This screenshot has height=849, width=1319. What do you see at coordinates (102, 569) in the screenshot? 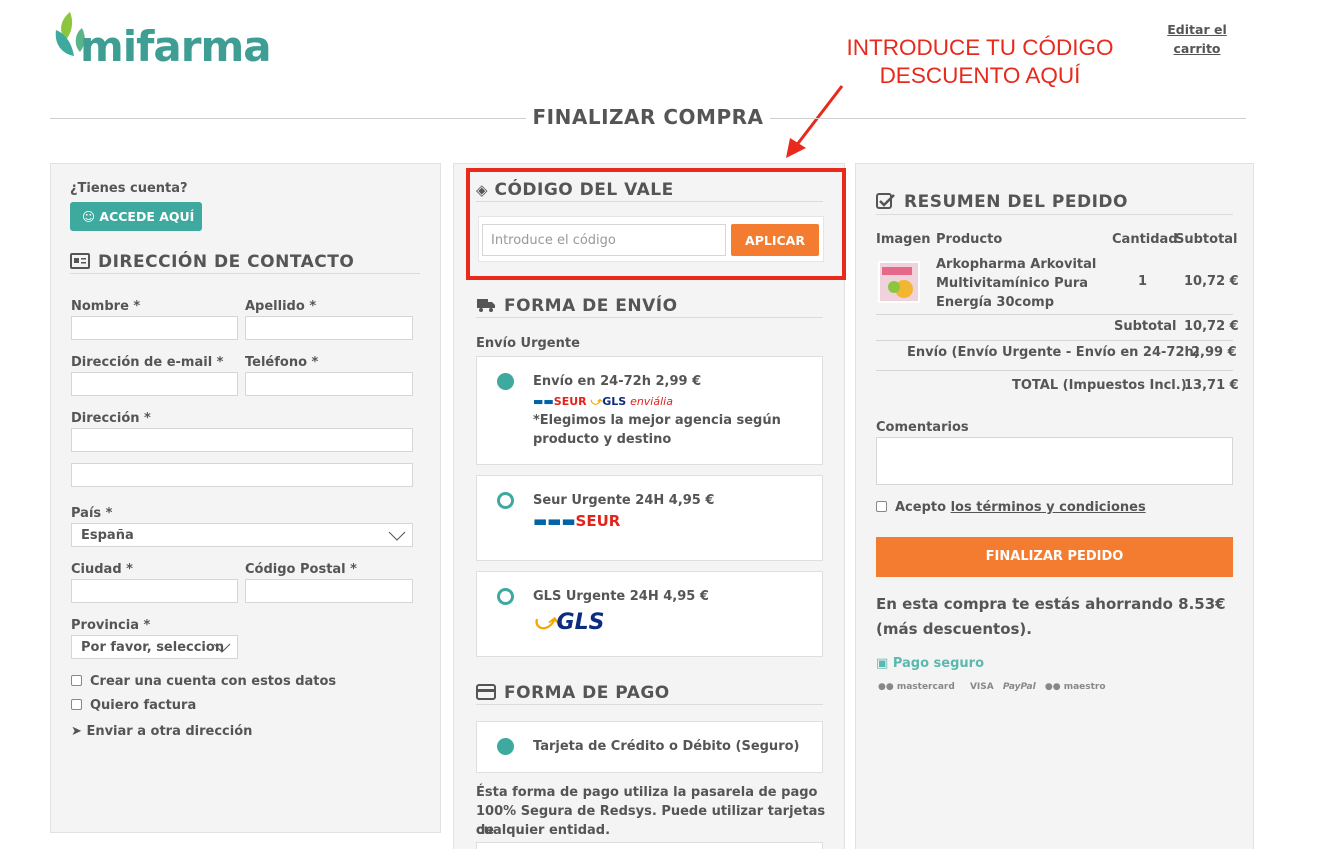
I see `ciudad-label: Ciudad *` at bounding box center [102, 569].